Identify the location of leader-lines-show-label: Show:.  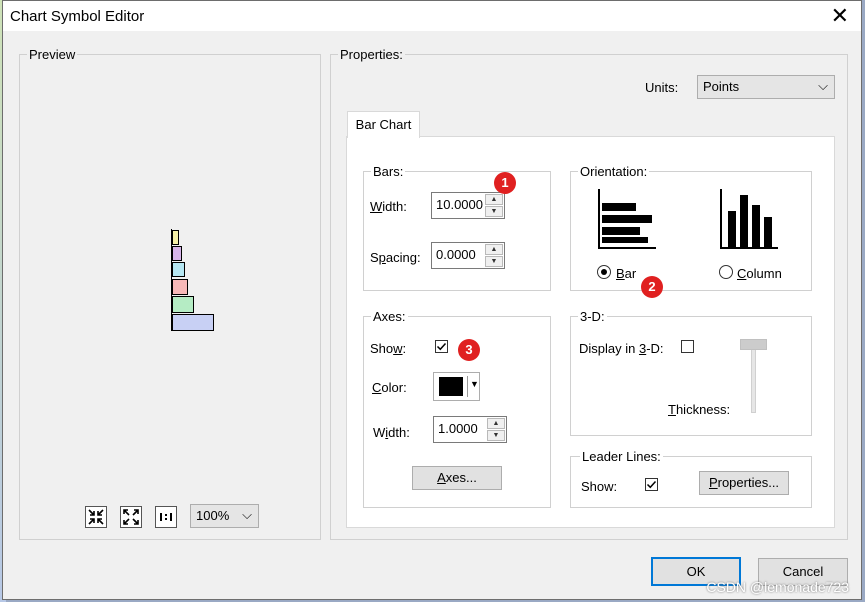
(599, 486).